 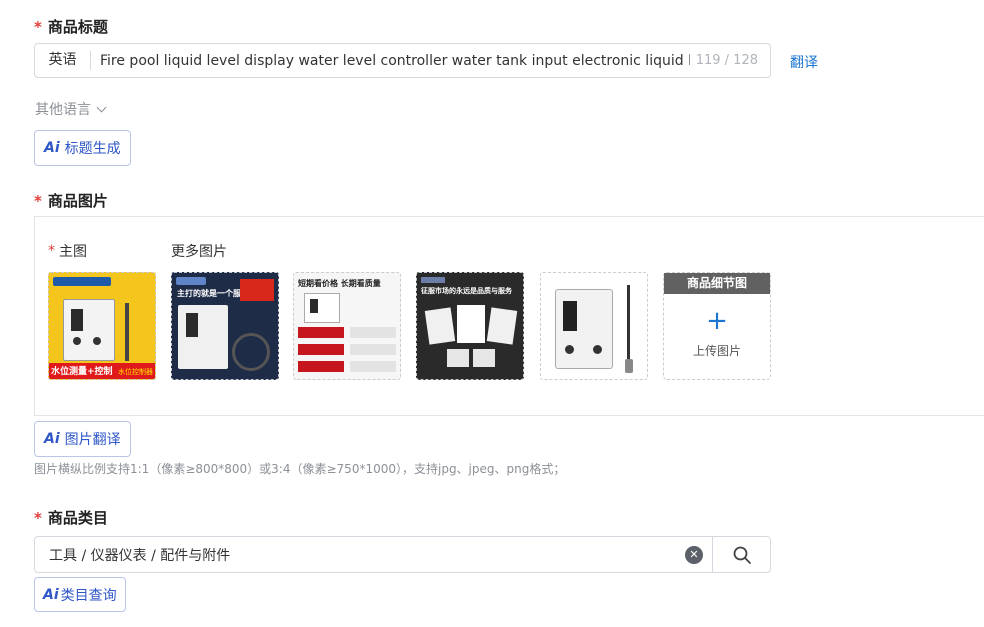 What do you see at coordinates (717, 321) in the screenshot?
I see `plus-icon: +` at bounding box center [717, 321].